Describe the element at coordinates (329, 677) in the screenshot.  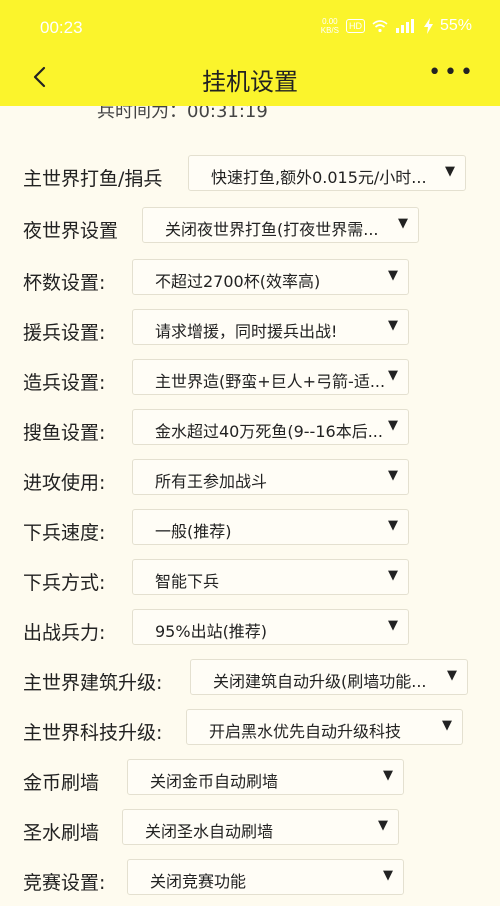
I see `building-upgrade-select: 关闭建筑自动升级(刷墙功能... ▼` at that location.